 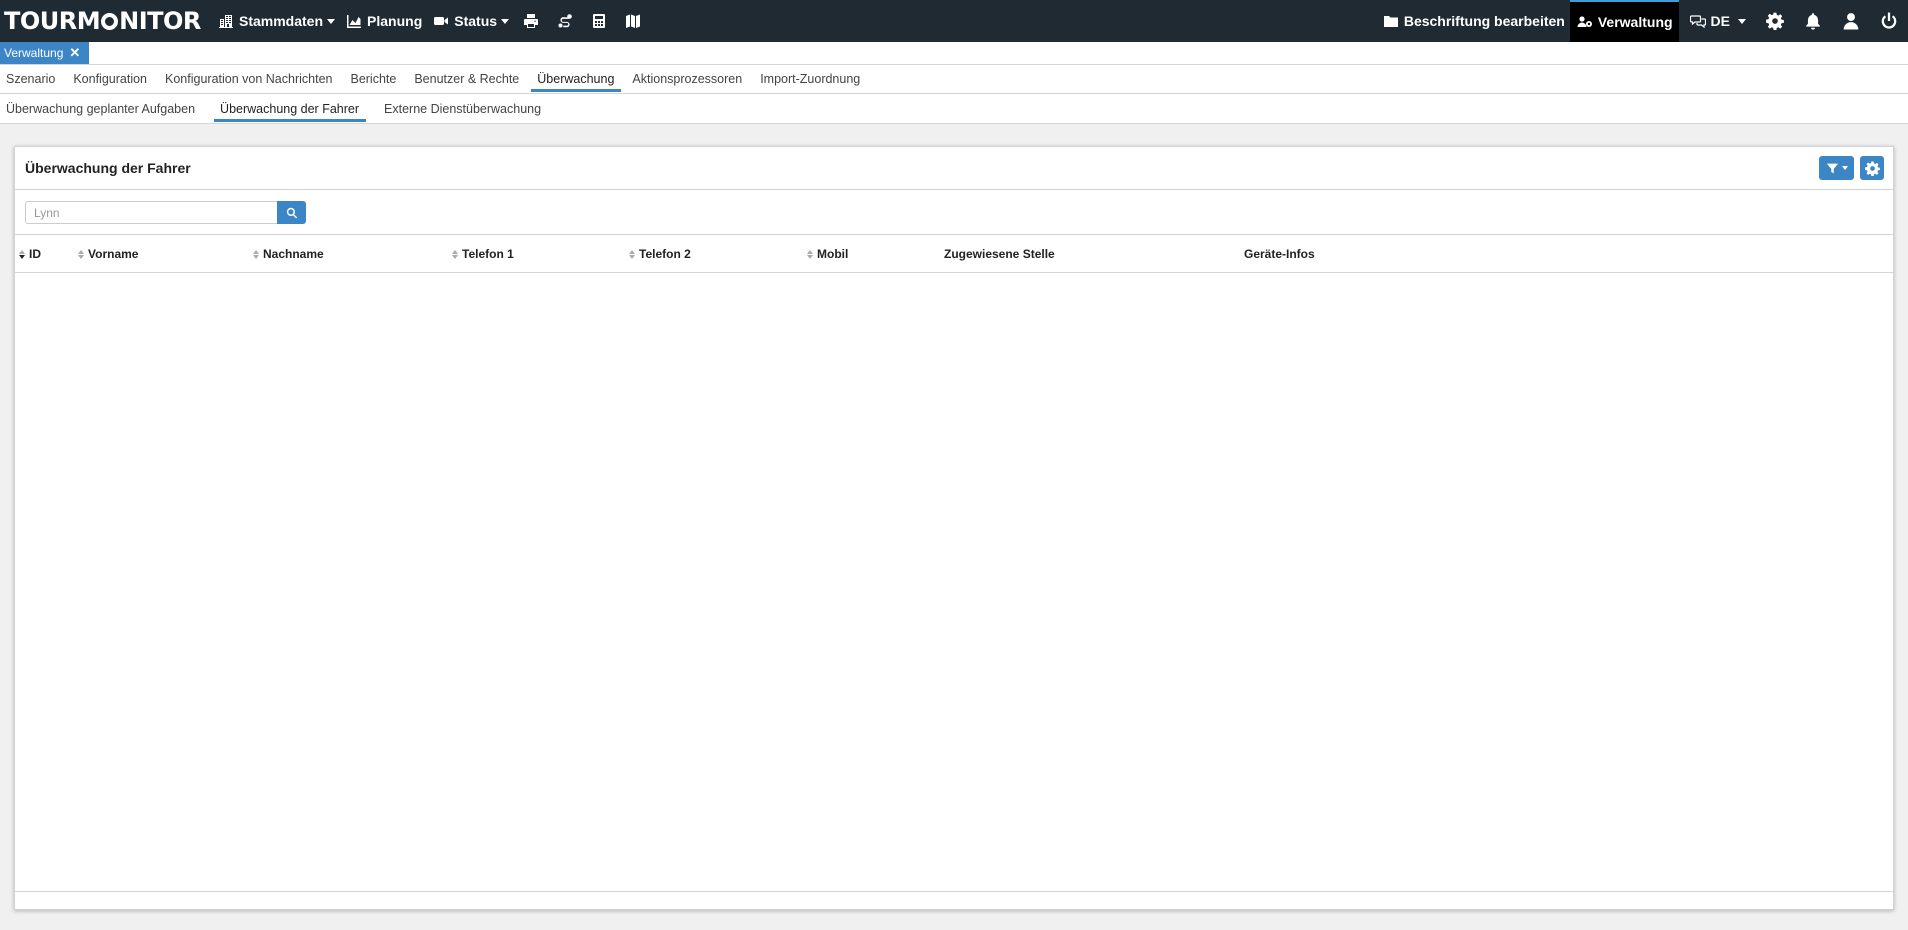 I want to click on main-nav: Stammdaten Planung Status, so click(x=431, y=21).